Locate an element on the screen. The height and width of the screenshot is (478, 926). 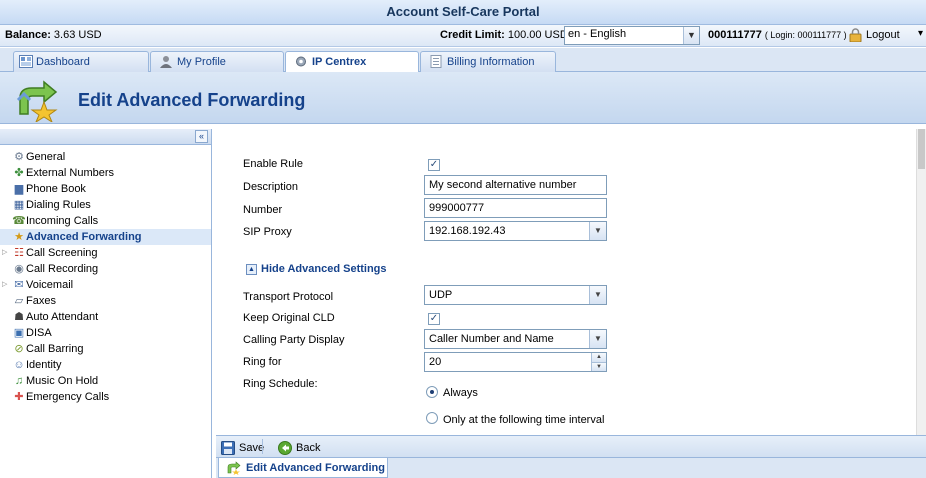
spin-up-icon: ▲ is located at coordinates (598, 357).